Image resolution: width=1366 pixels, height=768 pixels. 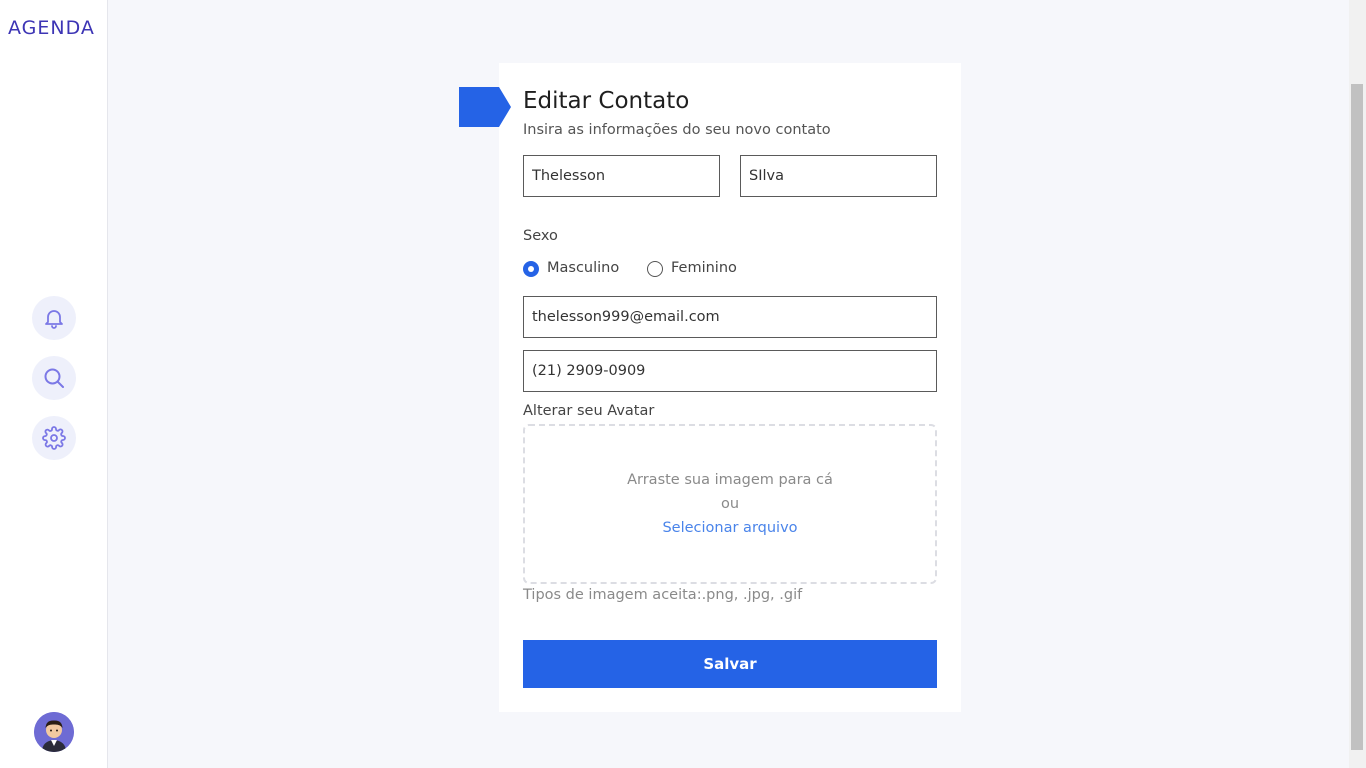 I want to click on email-input, so click(x=730, y=317).